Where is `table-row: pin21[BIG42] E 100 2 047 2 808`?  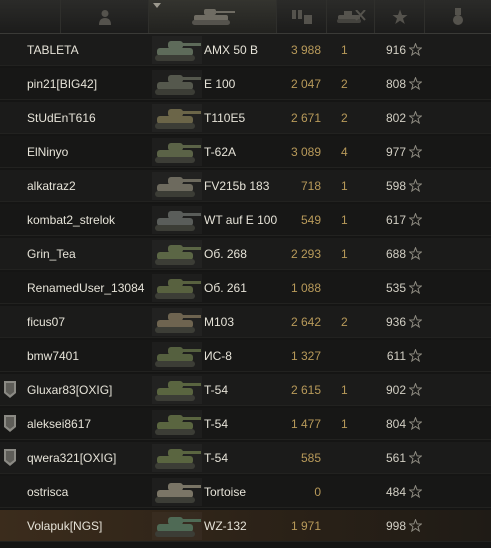 table-row: pin21[BIG42] E 100 2 047 2 808 is located at coordinates (245, 84).